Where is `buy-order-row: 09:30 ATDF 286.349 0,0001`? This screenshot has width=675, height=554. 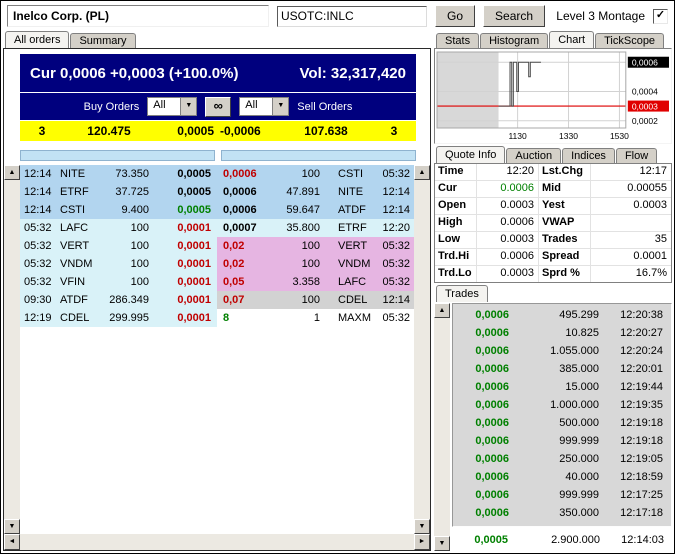
buy-order-row: 09:30 ATDF 286.349 0,0001 is located at coordinates (118, 300).